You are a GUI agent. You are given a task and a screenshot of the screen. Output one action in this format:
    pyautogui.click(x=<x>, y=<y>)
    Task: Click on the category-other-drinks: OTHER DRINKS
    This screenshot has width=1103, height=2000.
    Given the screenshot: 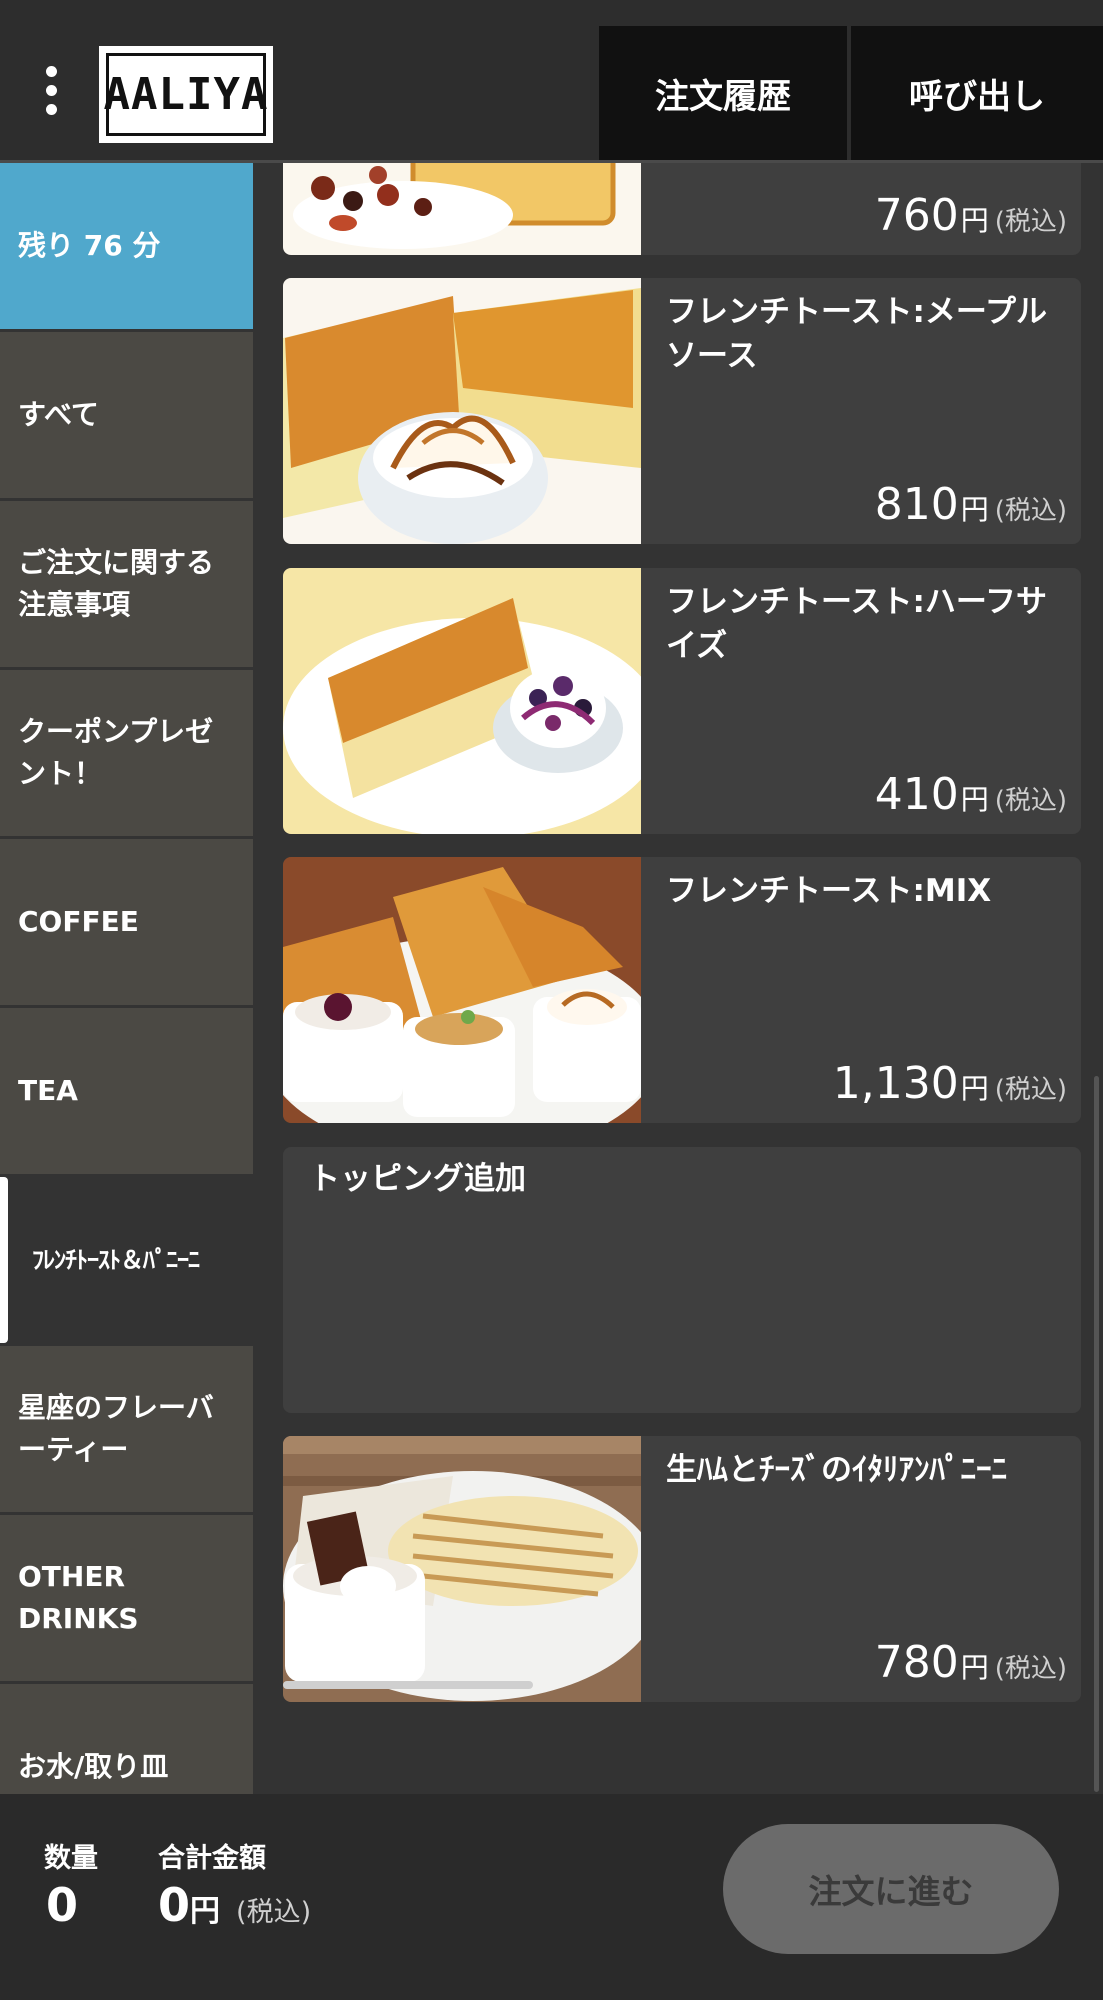 What is the action you would take?
    pyautogui.click(x=126, y=1598)
    